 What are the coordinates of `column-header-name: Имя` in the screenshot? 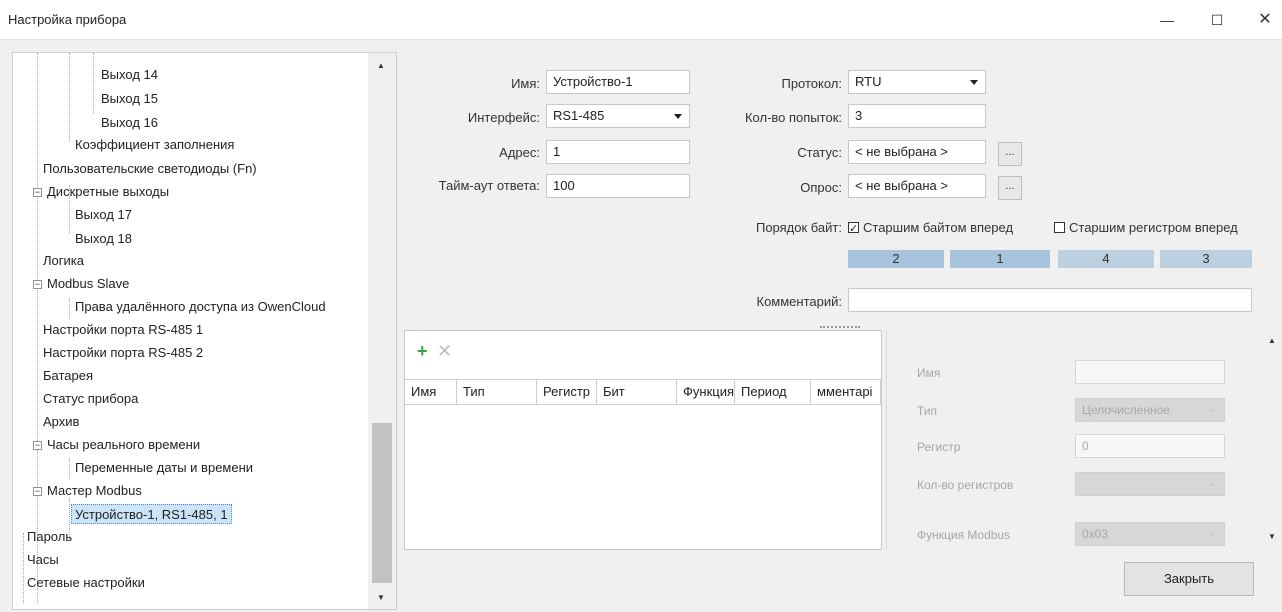 It's located at (431, 392).